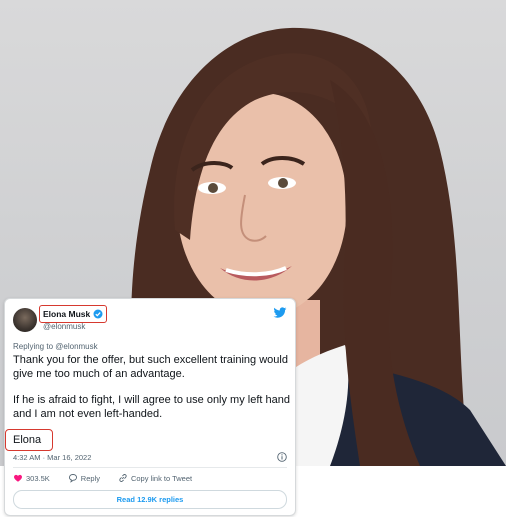 The height and width of the screenshot is (517, 506). I want to click on tweet-signature: Elona, so click(27, 440).